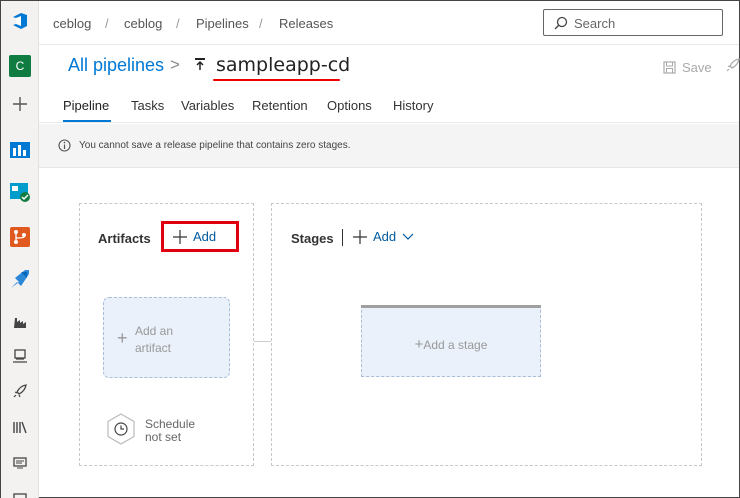  Describe the element at coordinates (121, 429) in the screenshot. I see `schedule-icon` at that location.